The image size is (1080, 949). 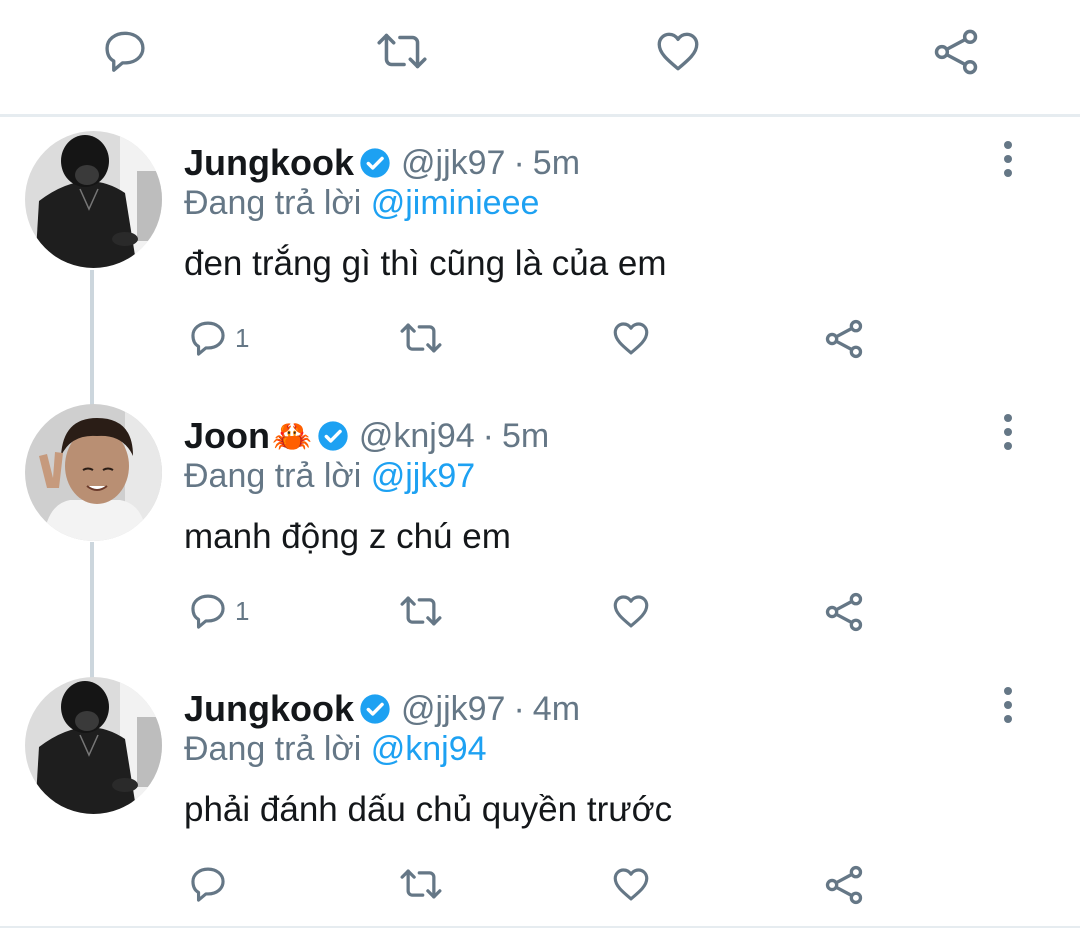 What do you see at coordinates (540, 57) in the screenshot?
I see `parent-tweet-action-bar` at bounding box center [540, 57].